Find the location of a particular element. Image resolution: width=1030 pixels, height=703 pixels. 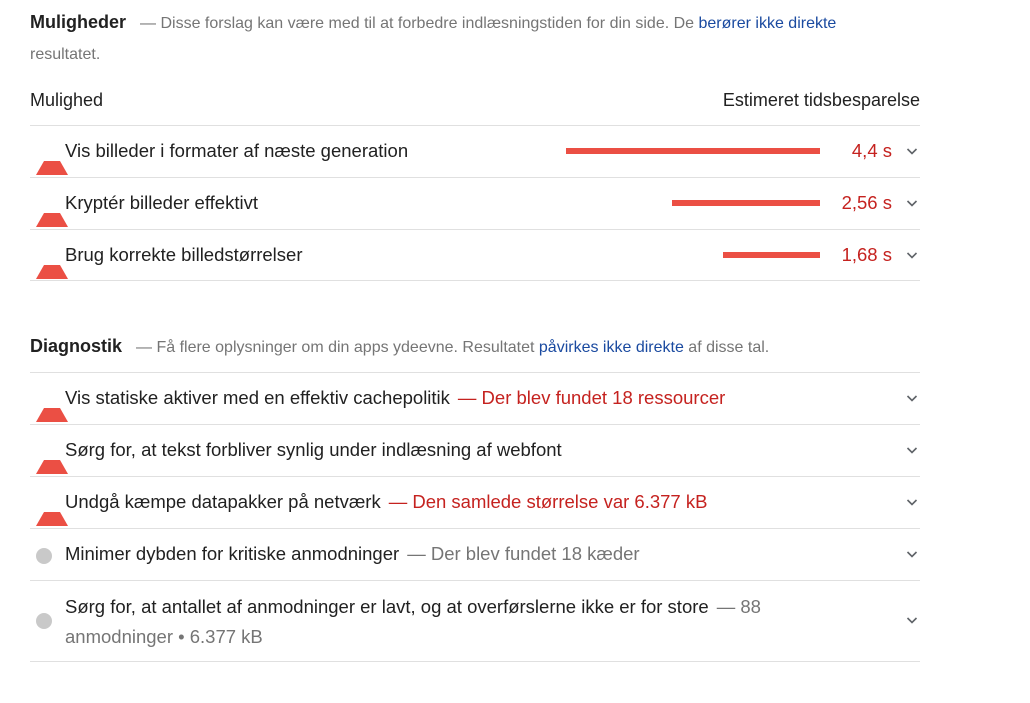

opportunity-row: Brug korrekte billedstørrelser 1,68 s is located at coordinates (475, 255).